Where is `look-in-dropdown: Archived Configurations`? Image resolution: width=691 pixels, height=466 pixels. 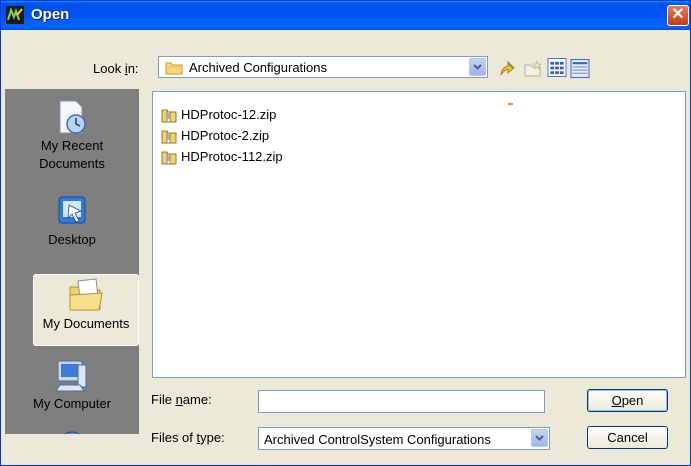
look-in-dropdown: Archived Configurations is located at coordinates (323, 67).